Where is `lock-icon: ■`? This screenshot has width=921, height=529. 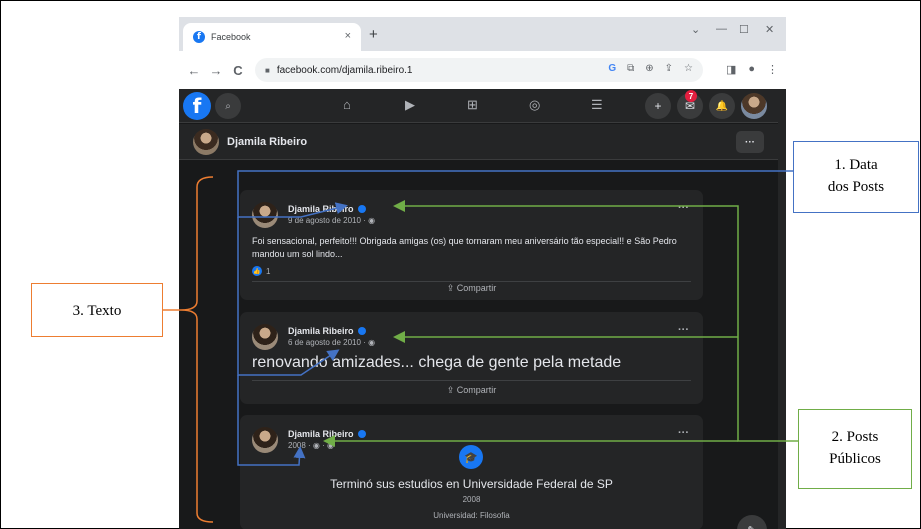
lock-icon: ■ is located at coordinates (267, 70).